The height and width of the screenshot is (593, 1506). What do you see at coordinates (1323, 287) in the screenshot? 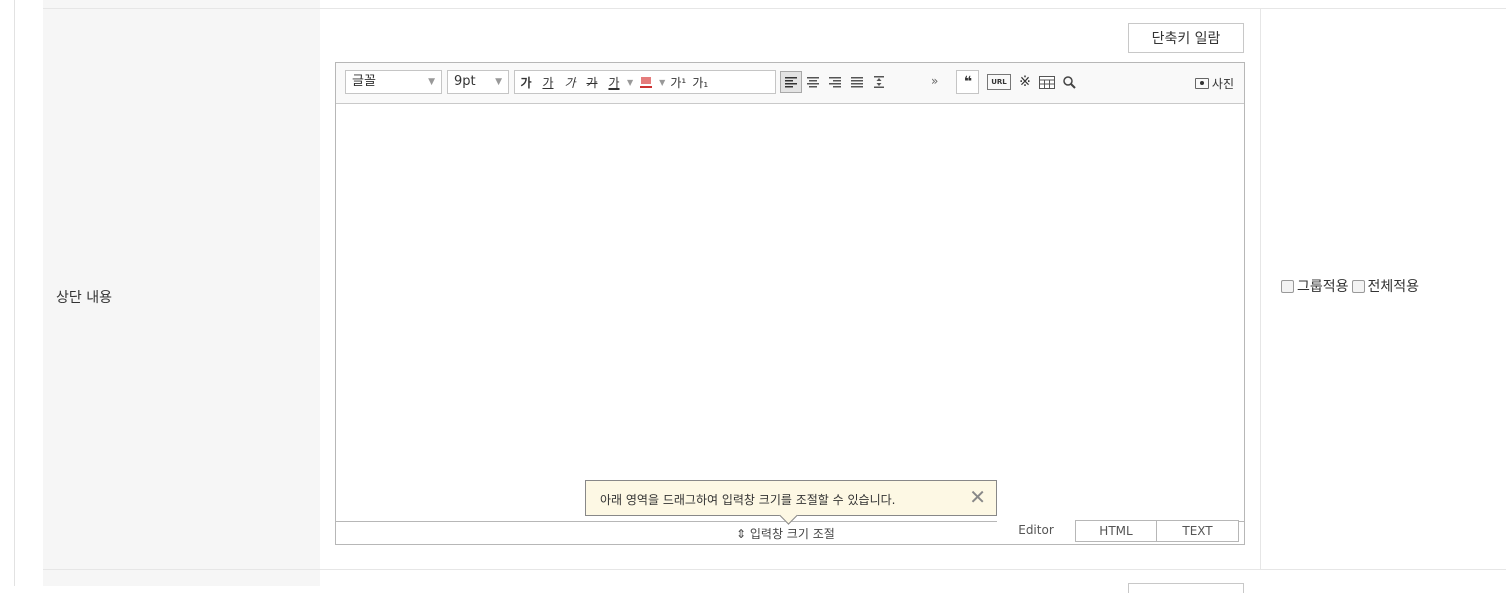
I see `group-apply-label: 그룹적용` at bounding box center [1323, 287].